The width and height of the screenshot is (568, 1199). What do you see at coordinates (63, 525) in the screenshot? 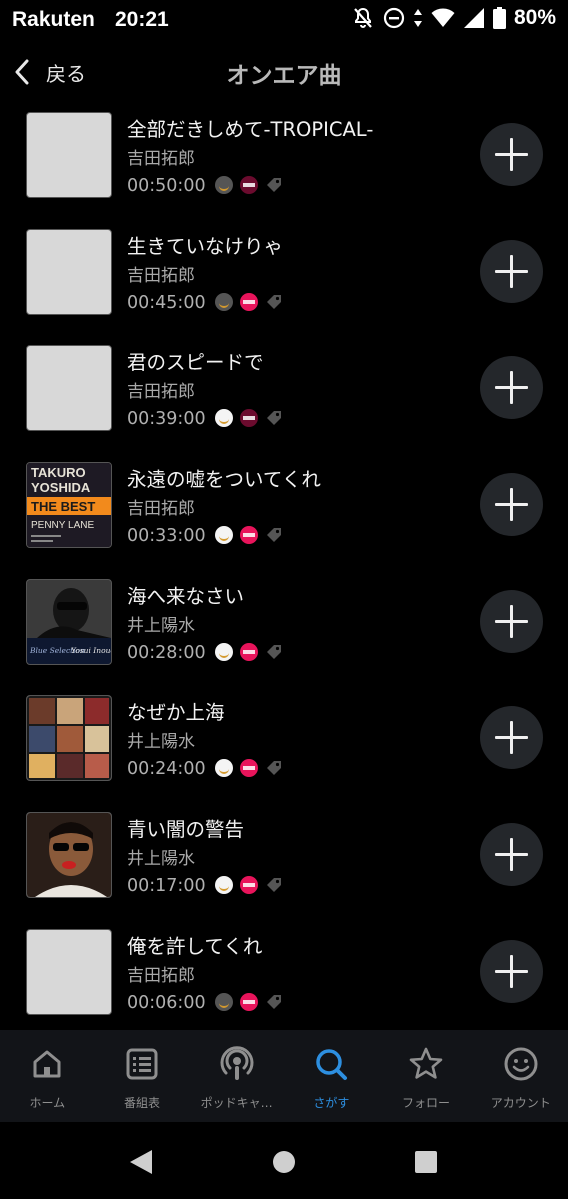
I see `album-art-line4: PENNY LANE` at bounding box center [63, 525].